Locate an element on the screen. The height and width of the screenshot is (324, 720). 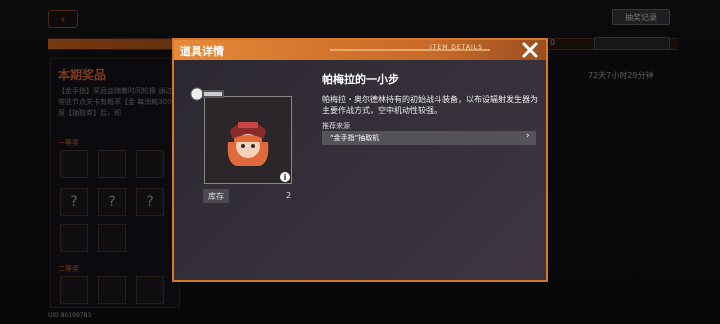
item-name: 帕梅拉的一小步 is located at coordinates (360, 79).